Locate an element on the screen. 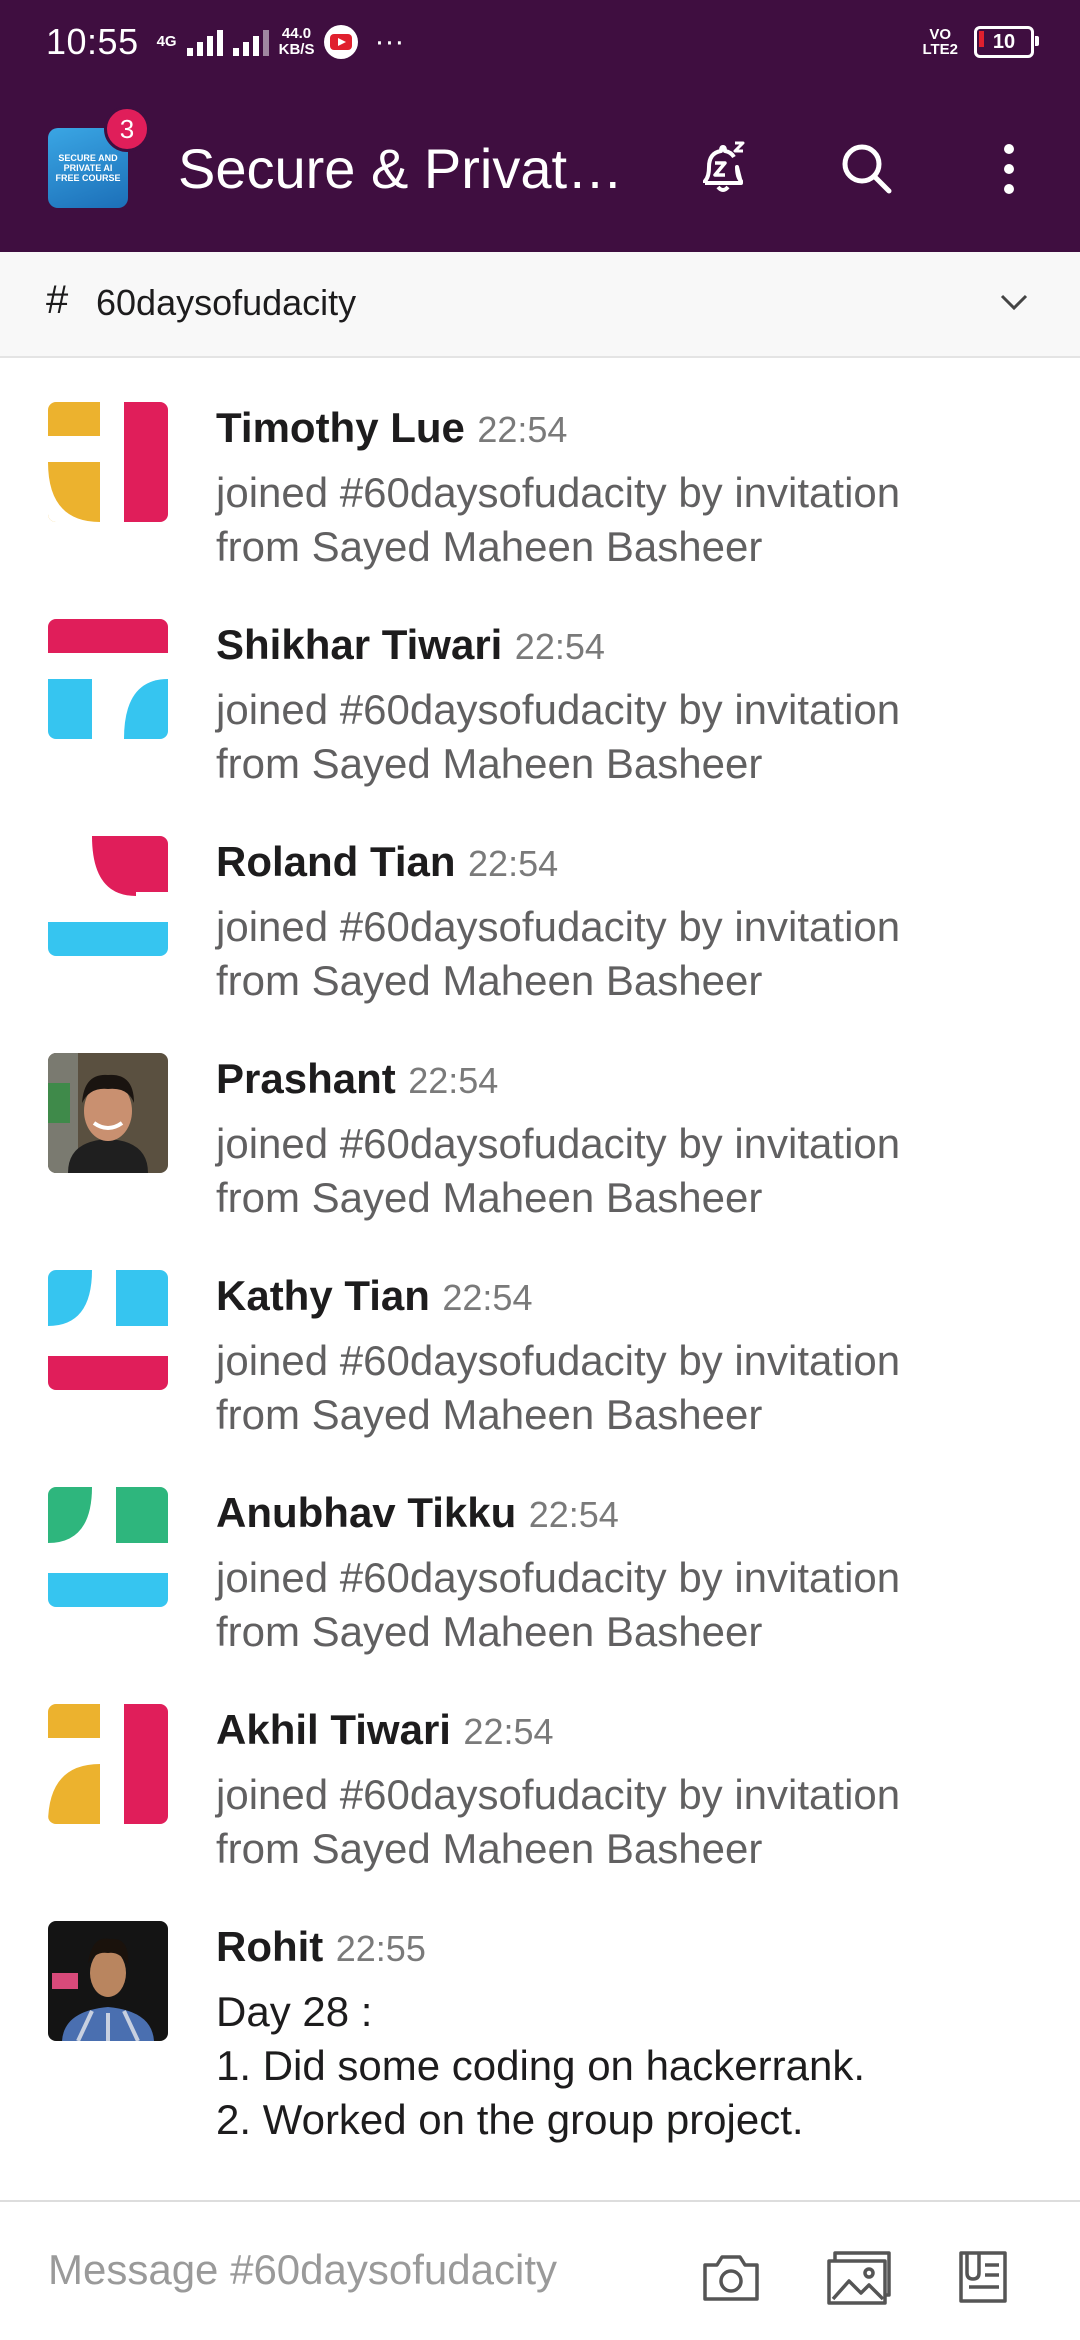 This screenshot has width=1080, height=2340. net-speed: 44.0 KB/S is located at coordinates (297, 42).